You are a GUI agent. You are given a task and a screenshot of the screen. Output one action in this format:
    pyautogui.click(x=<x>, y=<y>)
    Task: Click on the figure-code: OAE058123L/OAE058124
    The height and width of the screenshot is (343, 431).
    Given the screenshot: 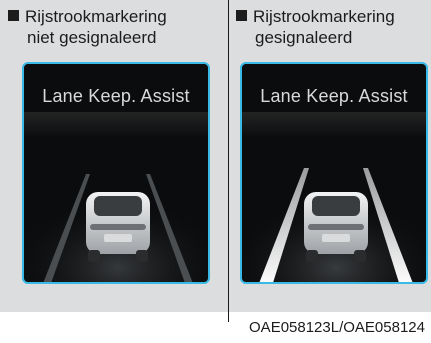 What is the action you would take?
    pyautogui.click(x=337, y=327)
    